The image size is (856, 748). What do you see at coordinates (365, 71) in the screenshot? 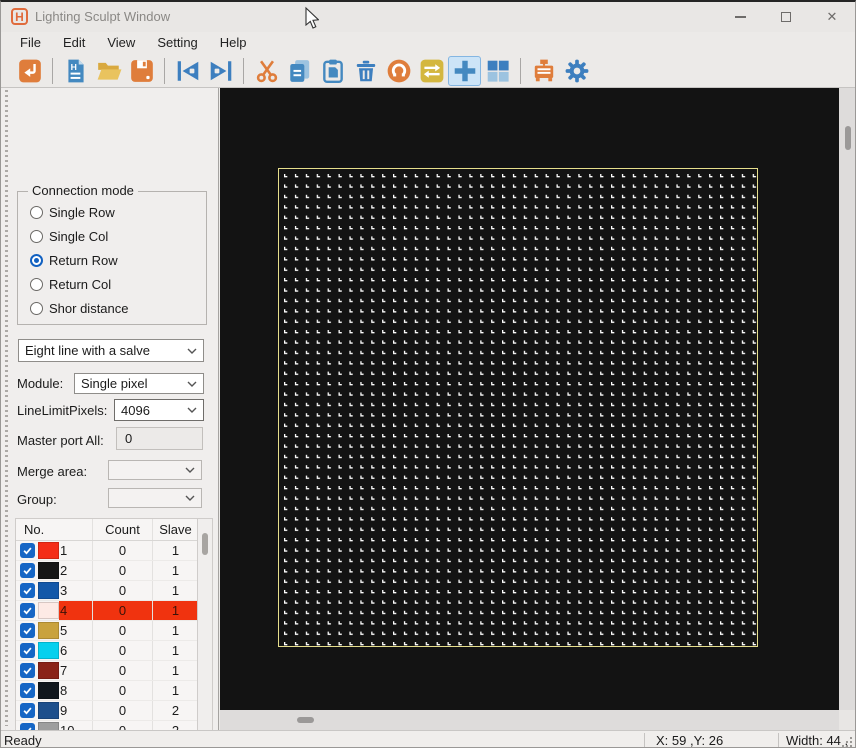
I see `delete-button` at bounding box center [365, 71].